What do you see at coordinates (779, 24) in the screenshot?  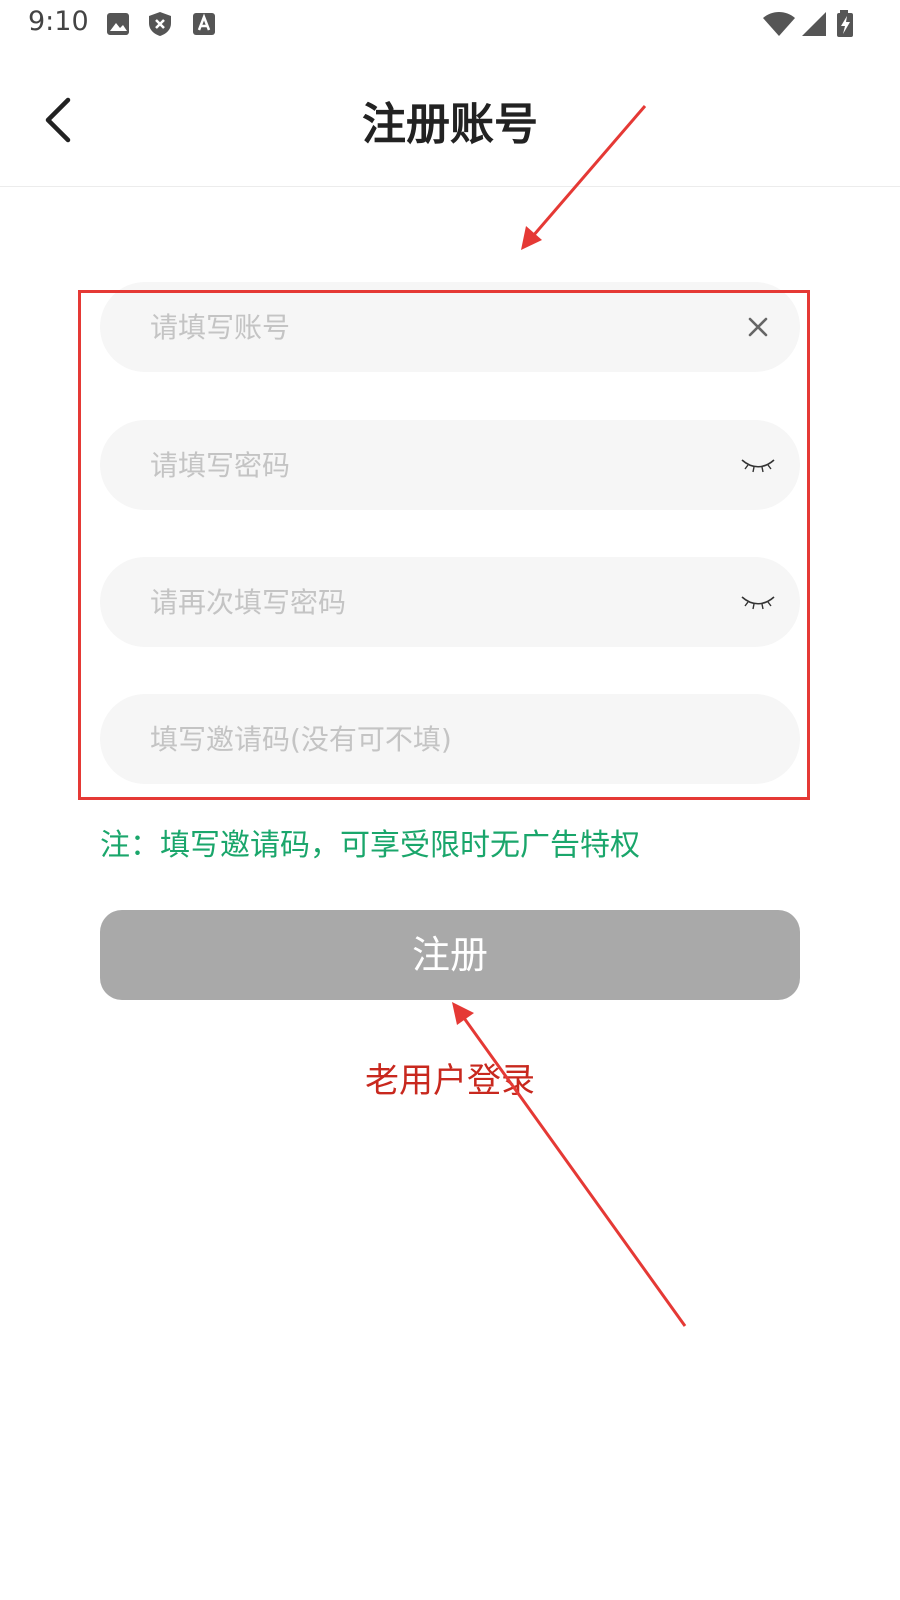 I see `wifi-icon` at bounding box center [779, 24].